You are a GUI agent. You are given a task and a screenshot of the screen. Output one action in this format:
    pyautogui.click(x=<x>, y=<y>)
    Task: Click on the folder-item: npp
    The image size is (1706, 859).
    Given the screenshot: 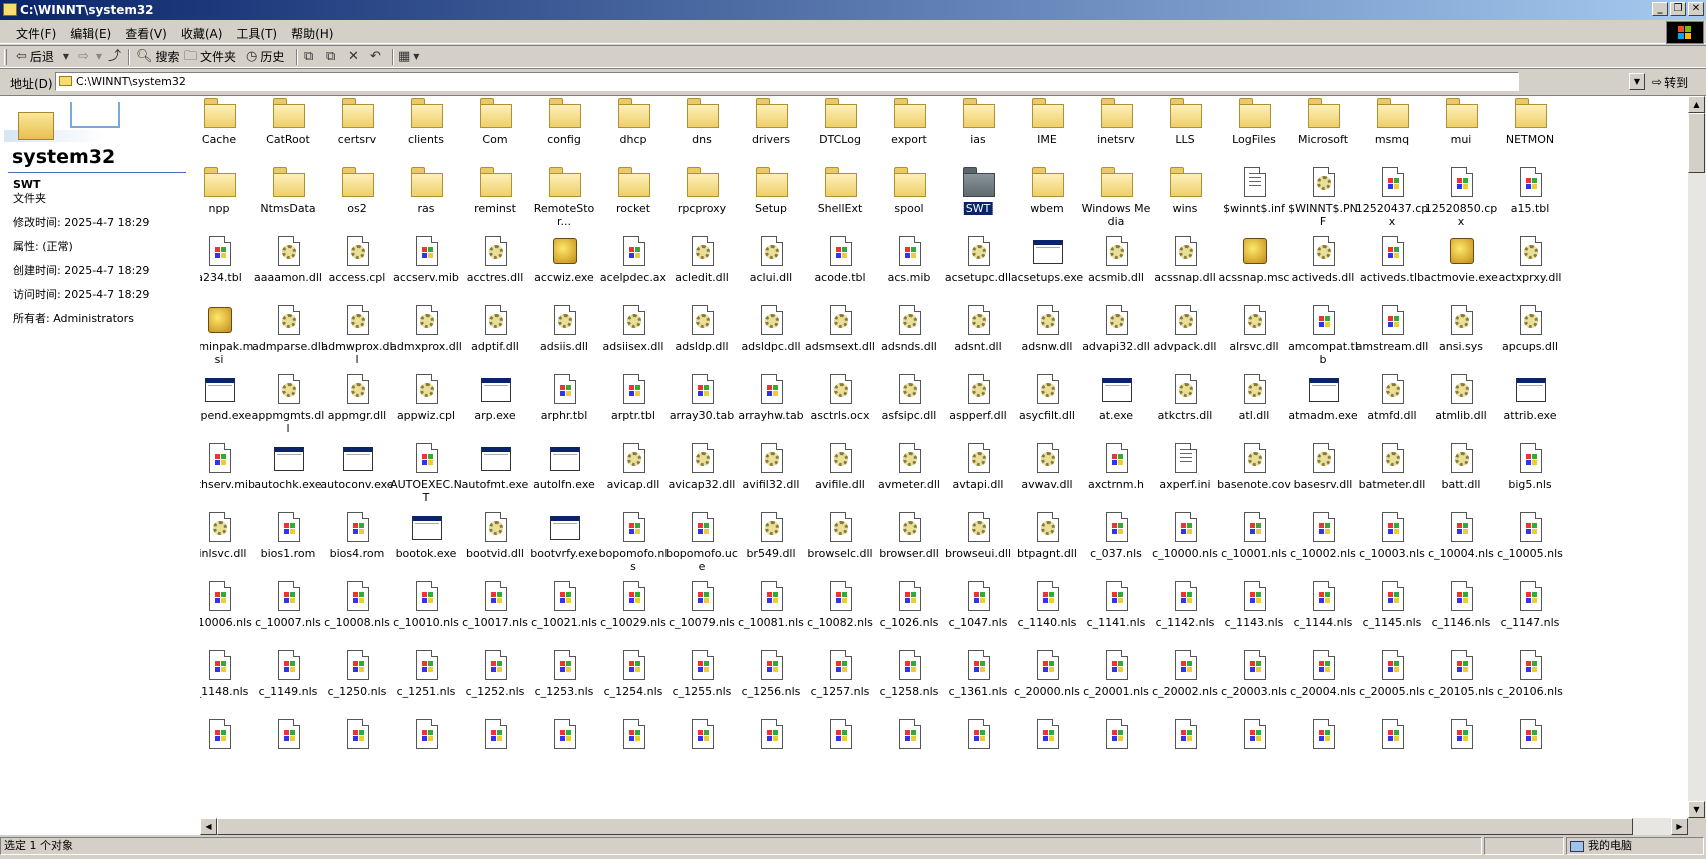 What is the action you would take?
    pyautogui.click(x=228, y=200)
    